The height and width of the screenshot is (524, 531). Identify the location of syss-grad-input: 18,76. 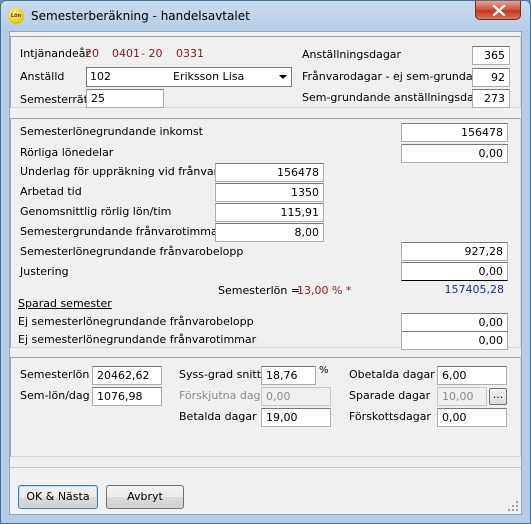
(288, 375).